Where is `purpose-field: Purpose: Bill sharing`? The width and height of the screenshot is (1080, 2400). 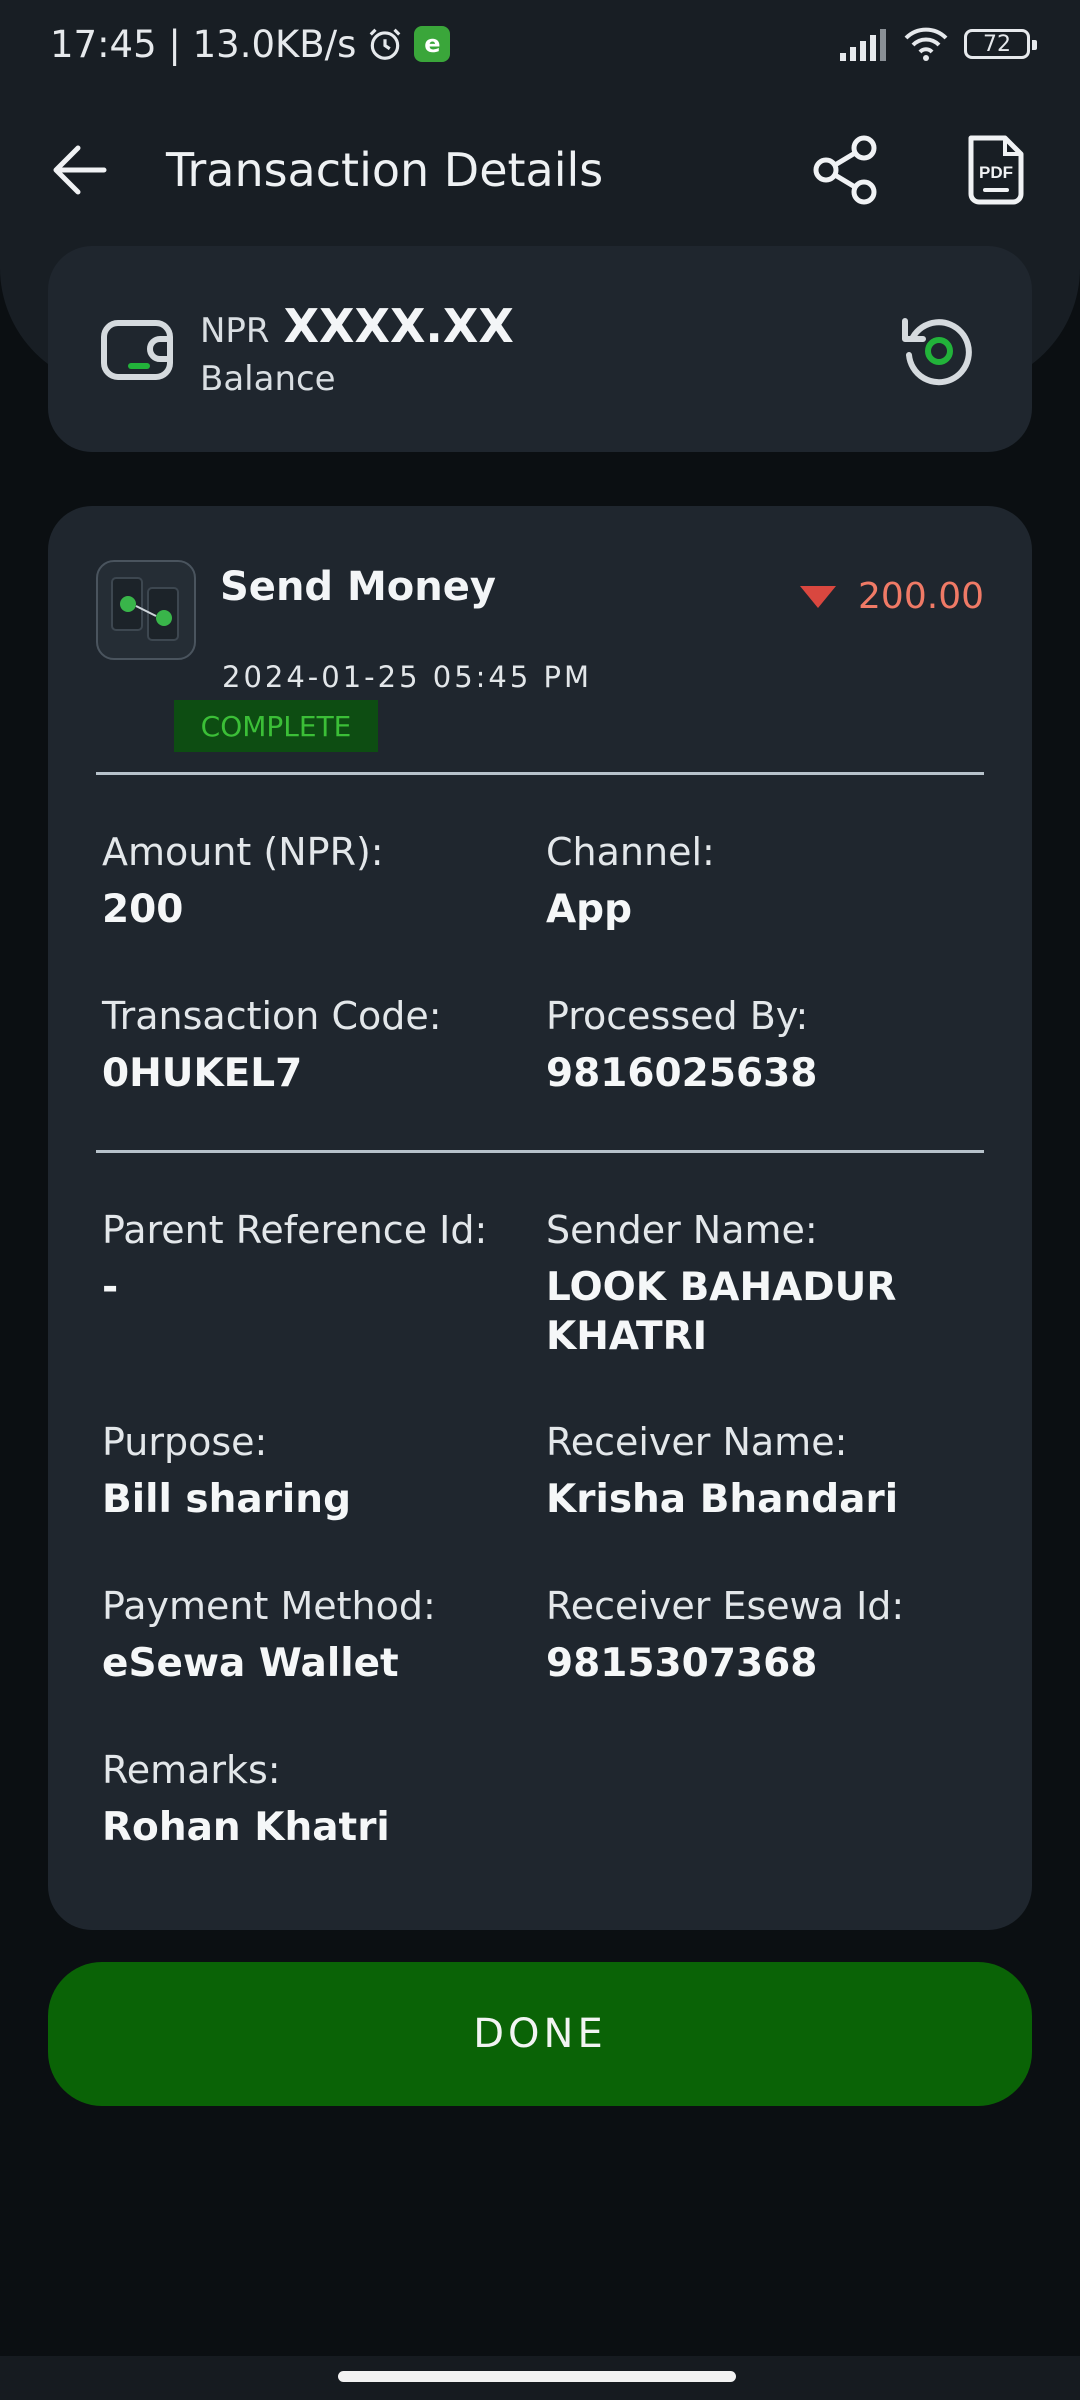
purpose-field: Purpose: Bill sharing is located at coordinates (317, 1472).